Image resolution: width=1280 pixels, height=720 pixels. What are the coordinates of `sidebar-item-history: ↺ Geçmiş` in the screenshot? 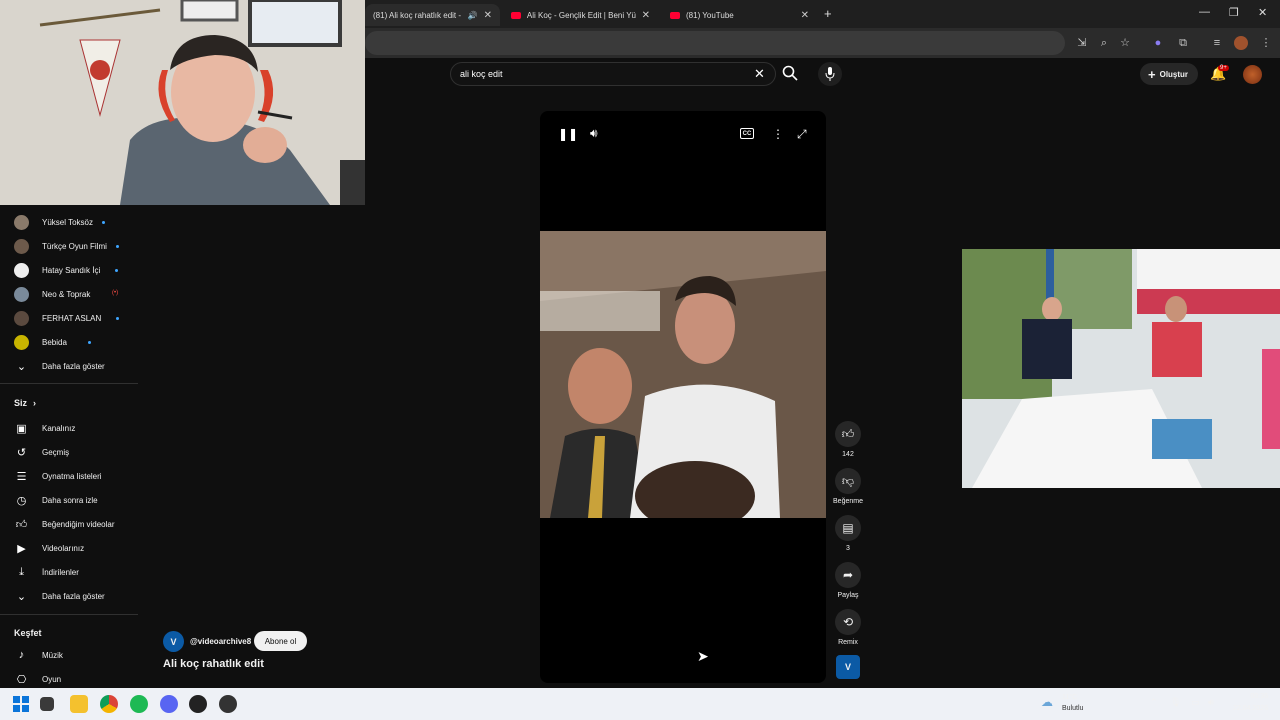 It's located at (41, 452).